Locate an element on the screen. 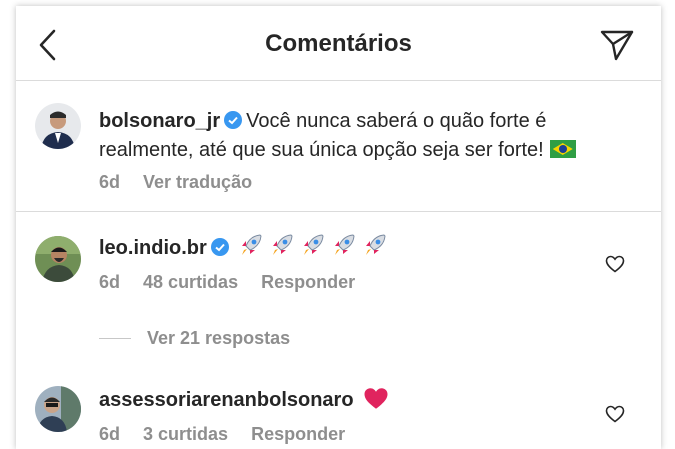 Image resolution: width=675 pixels, height=449 pixels. caption-username: bolsonaro_jr is located at coordinates (159, 121).